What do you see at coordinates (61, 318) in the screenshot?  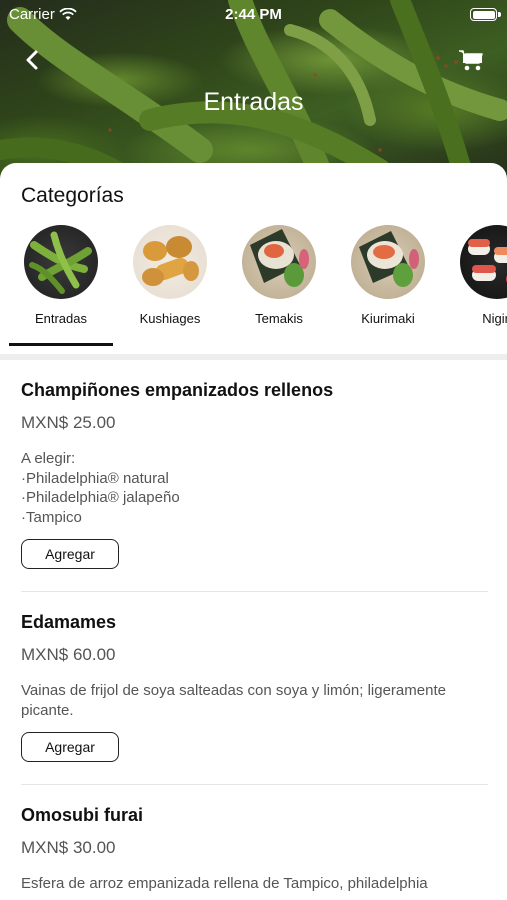 I see `category-label: Entradas` at bounding box center [61, 318].